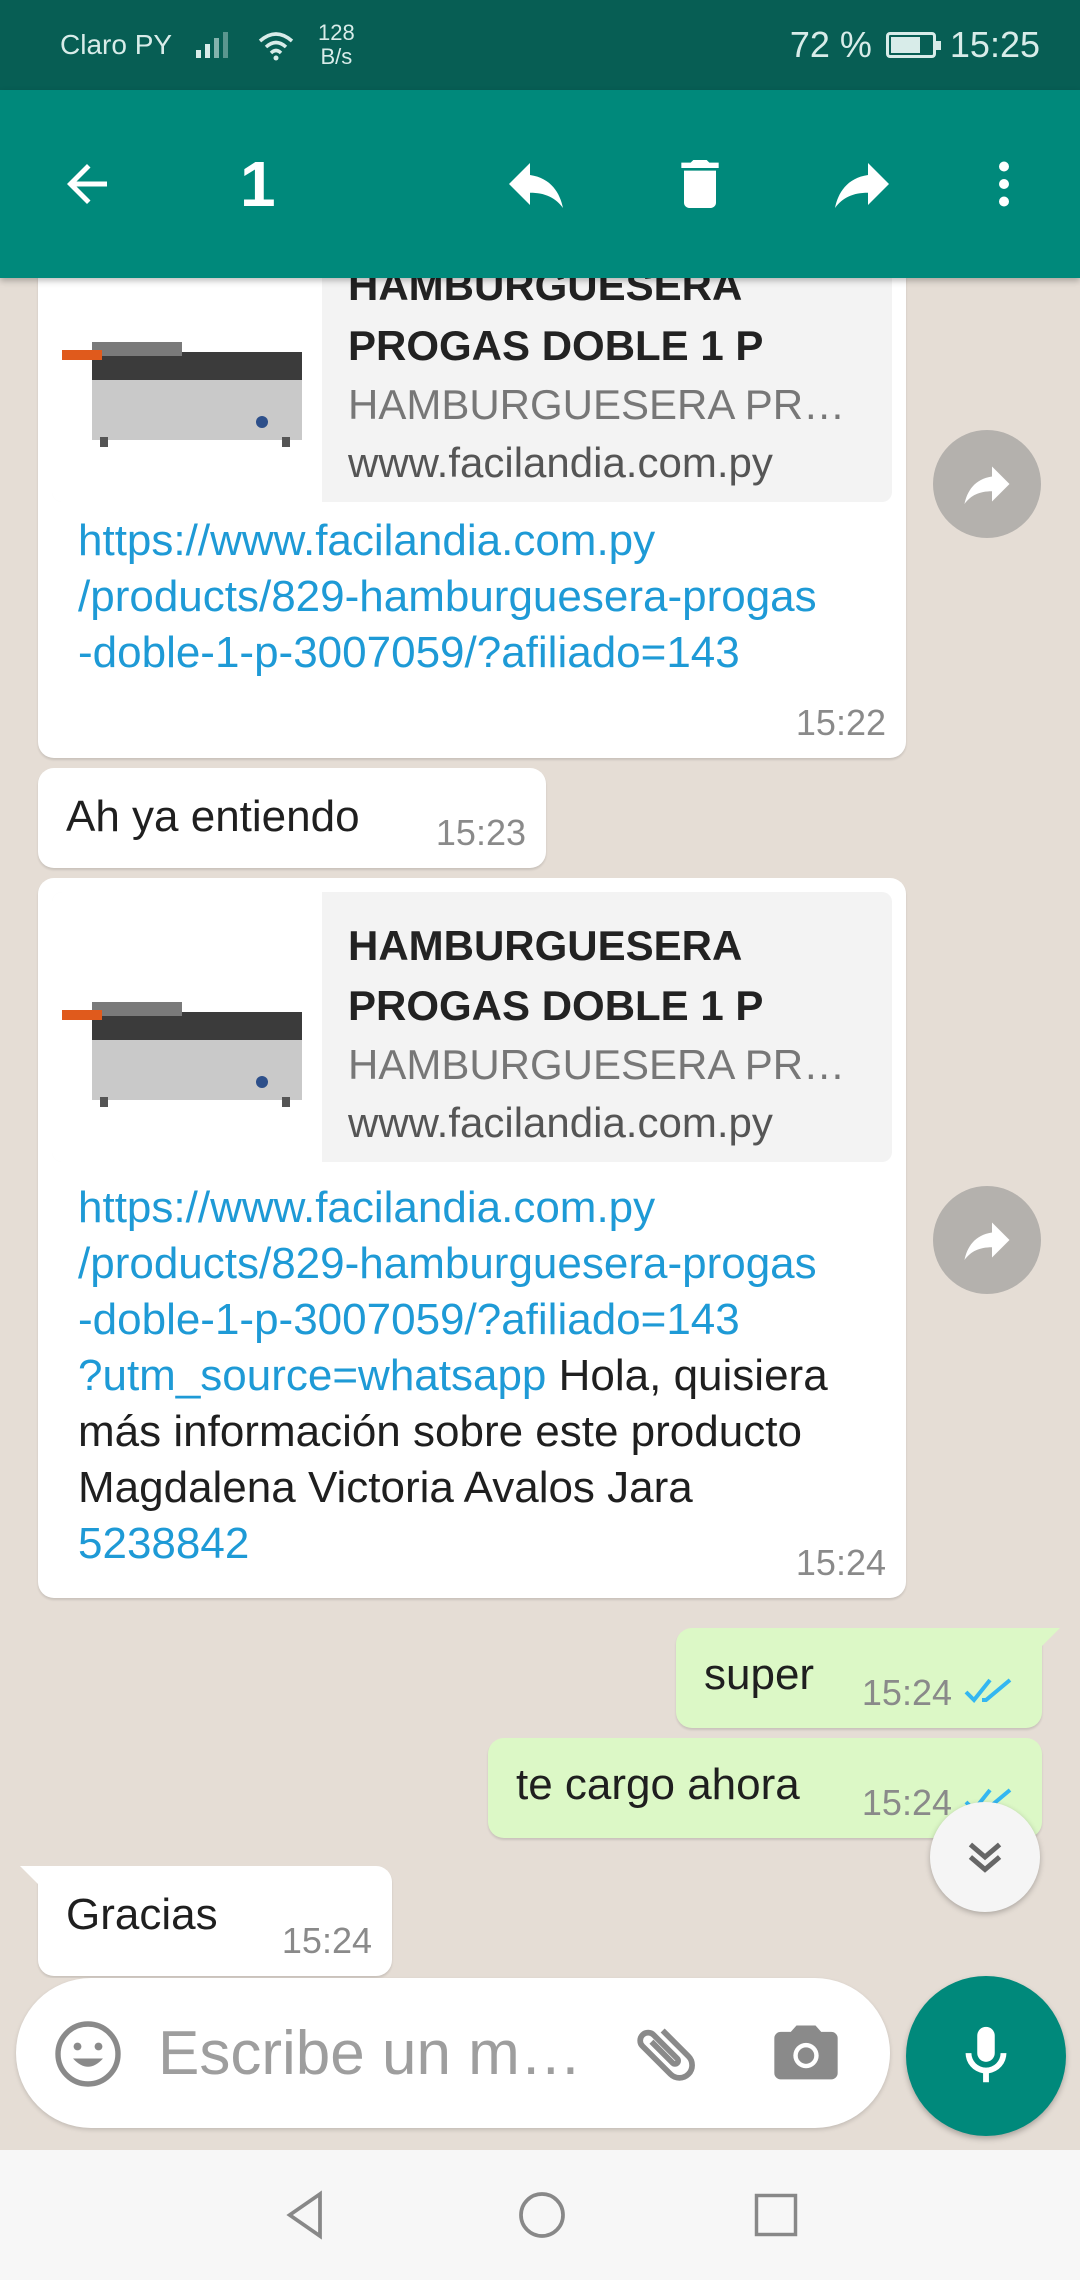 Image resolution: width=1080 pixels, height=2280 pixels. Describe the element at coordinates (666, 2054) in the screenshot. I see `attach-icon` at that location.